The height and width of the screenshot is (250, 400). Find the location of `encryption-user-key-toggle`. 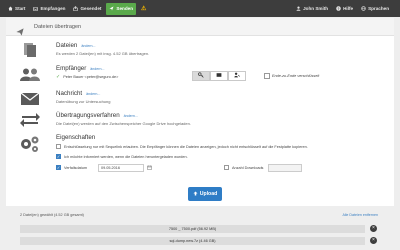

encryption-user-key-toggle is located at coordinates (237, 76).